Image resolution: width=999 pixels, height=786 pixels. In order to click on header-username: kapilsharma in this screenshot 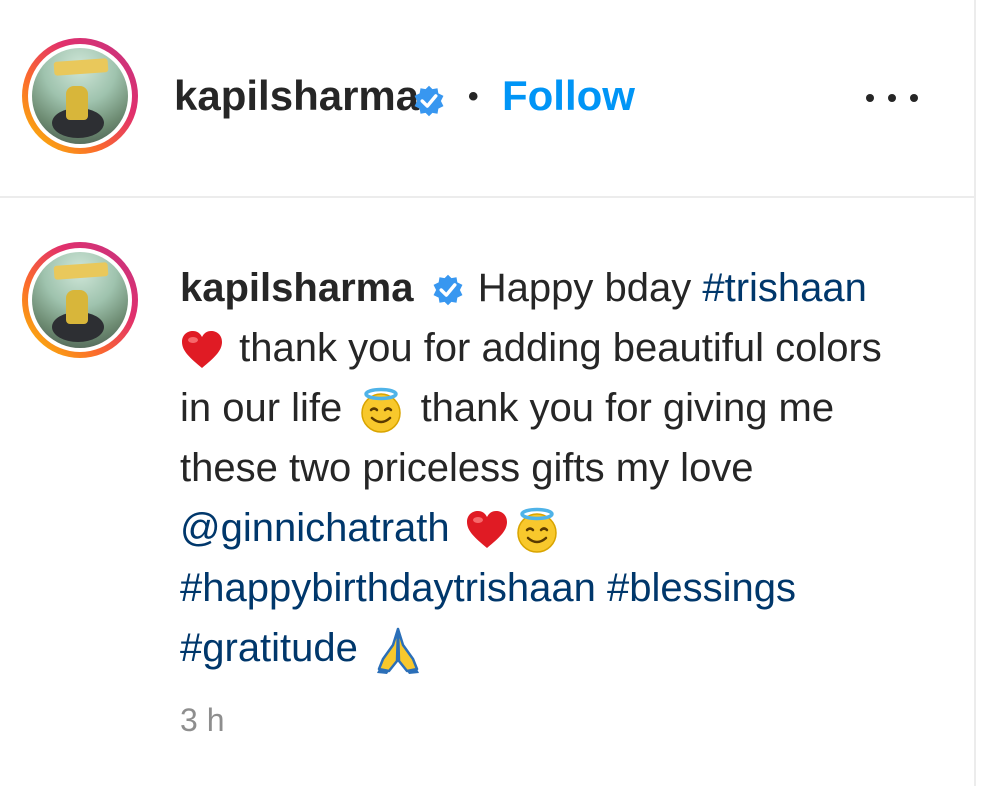, I will do `click(296, 96)`.